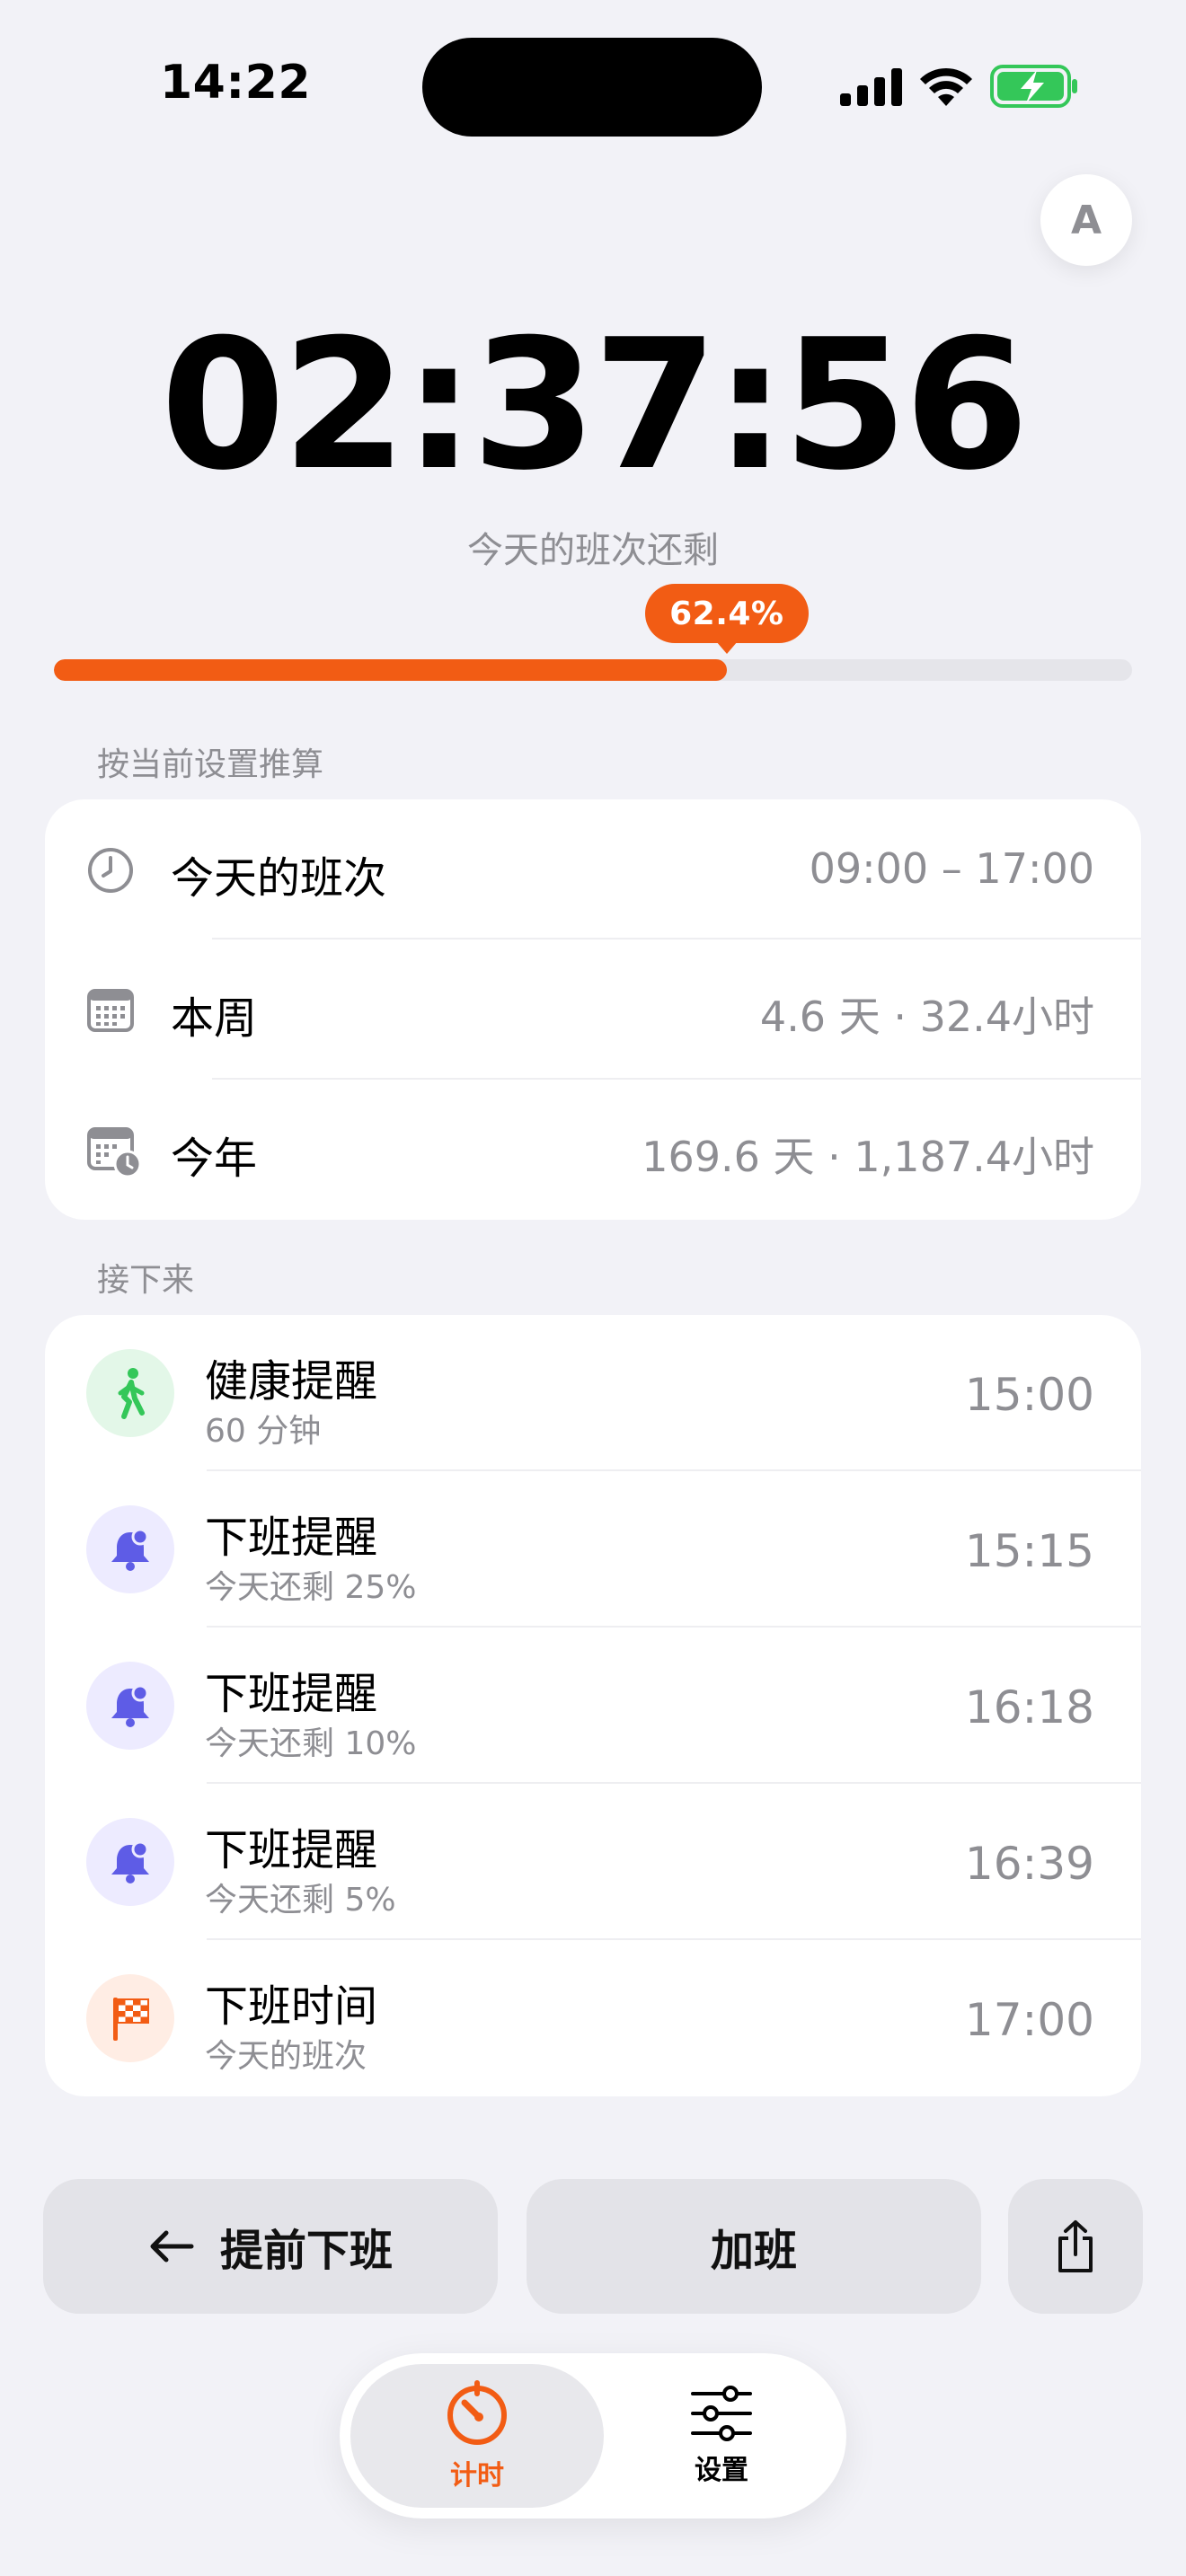 This screenshot has height=2576, width=1186. What do you see at coordinates (214, 1159) in the screenshot?
I see `estimate-row-title: 今年` at bounding box center [214, 1159].